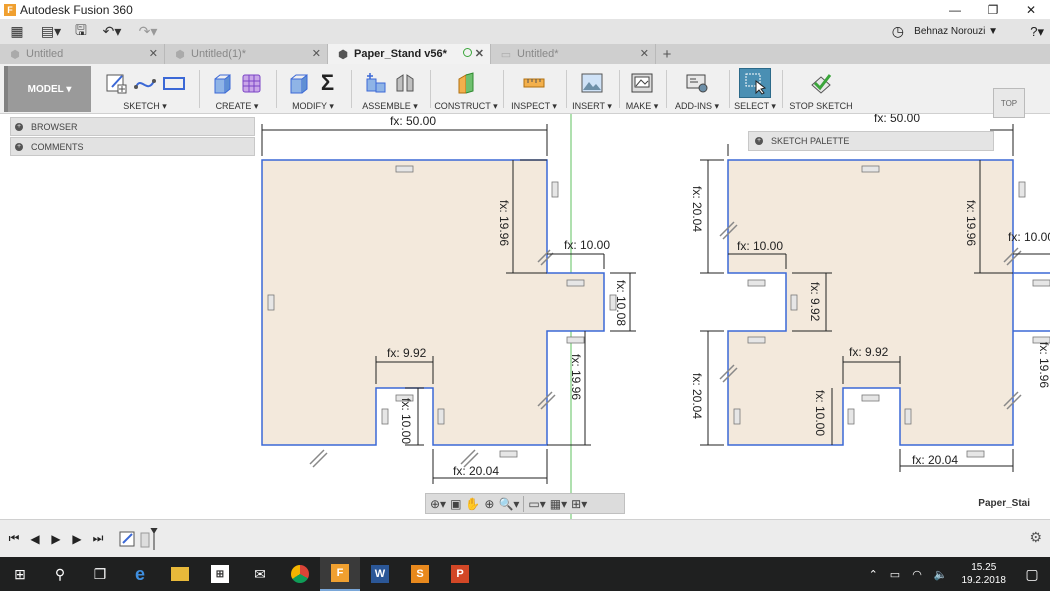 This screenshot has height=591, width=1050. What do you see at coordinates (821, 83) in the screenshot?
I see `stop-sketch-check-icon` at bounding box center [821, 83].